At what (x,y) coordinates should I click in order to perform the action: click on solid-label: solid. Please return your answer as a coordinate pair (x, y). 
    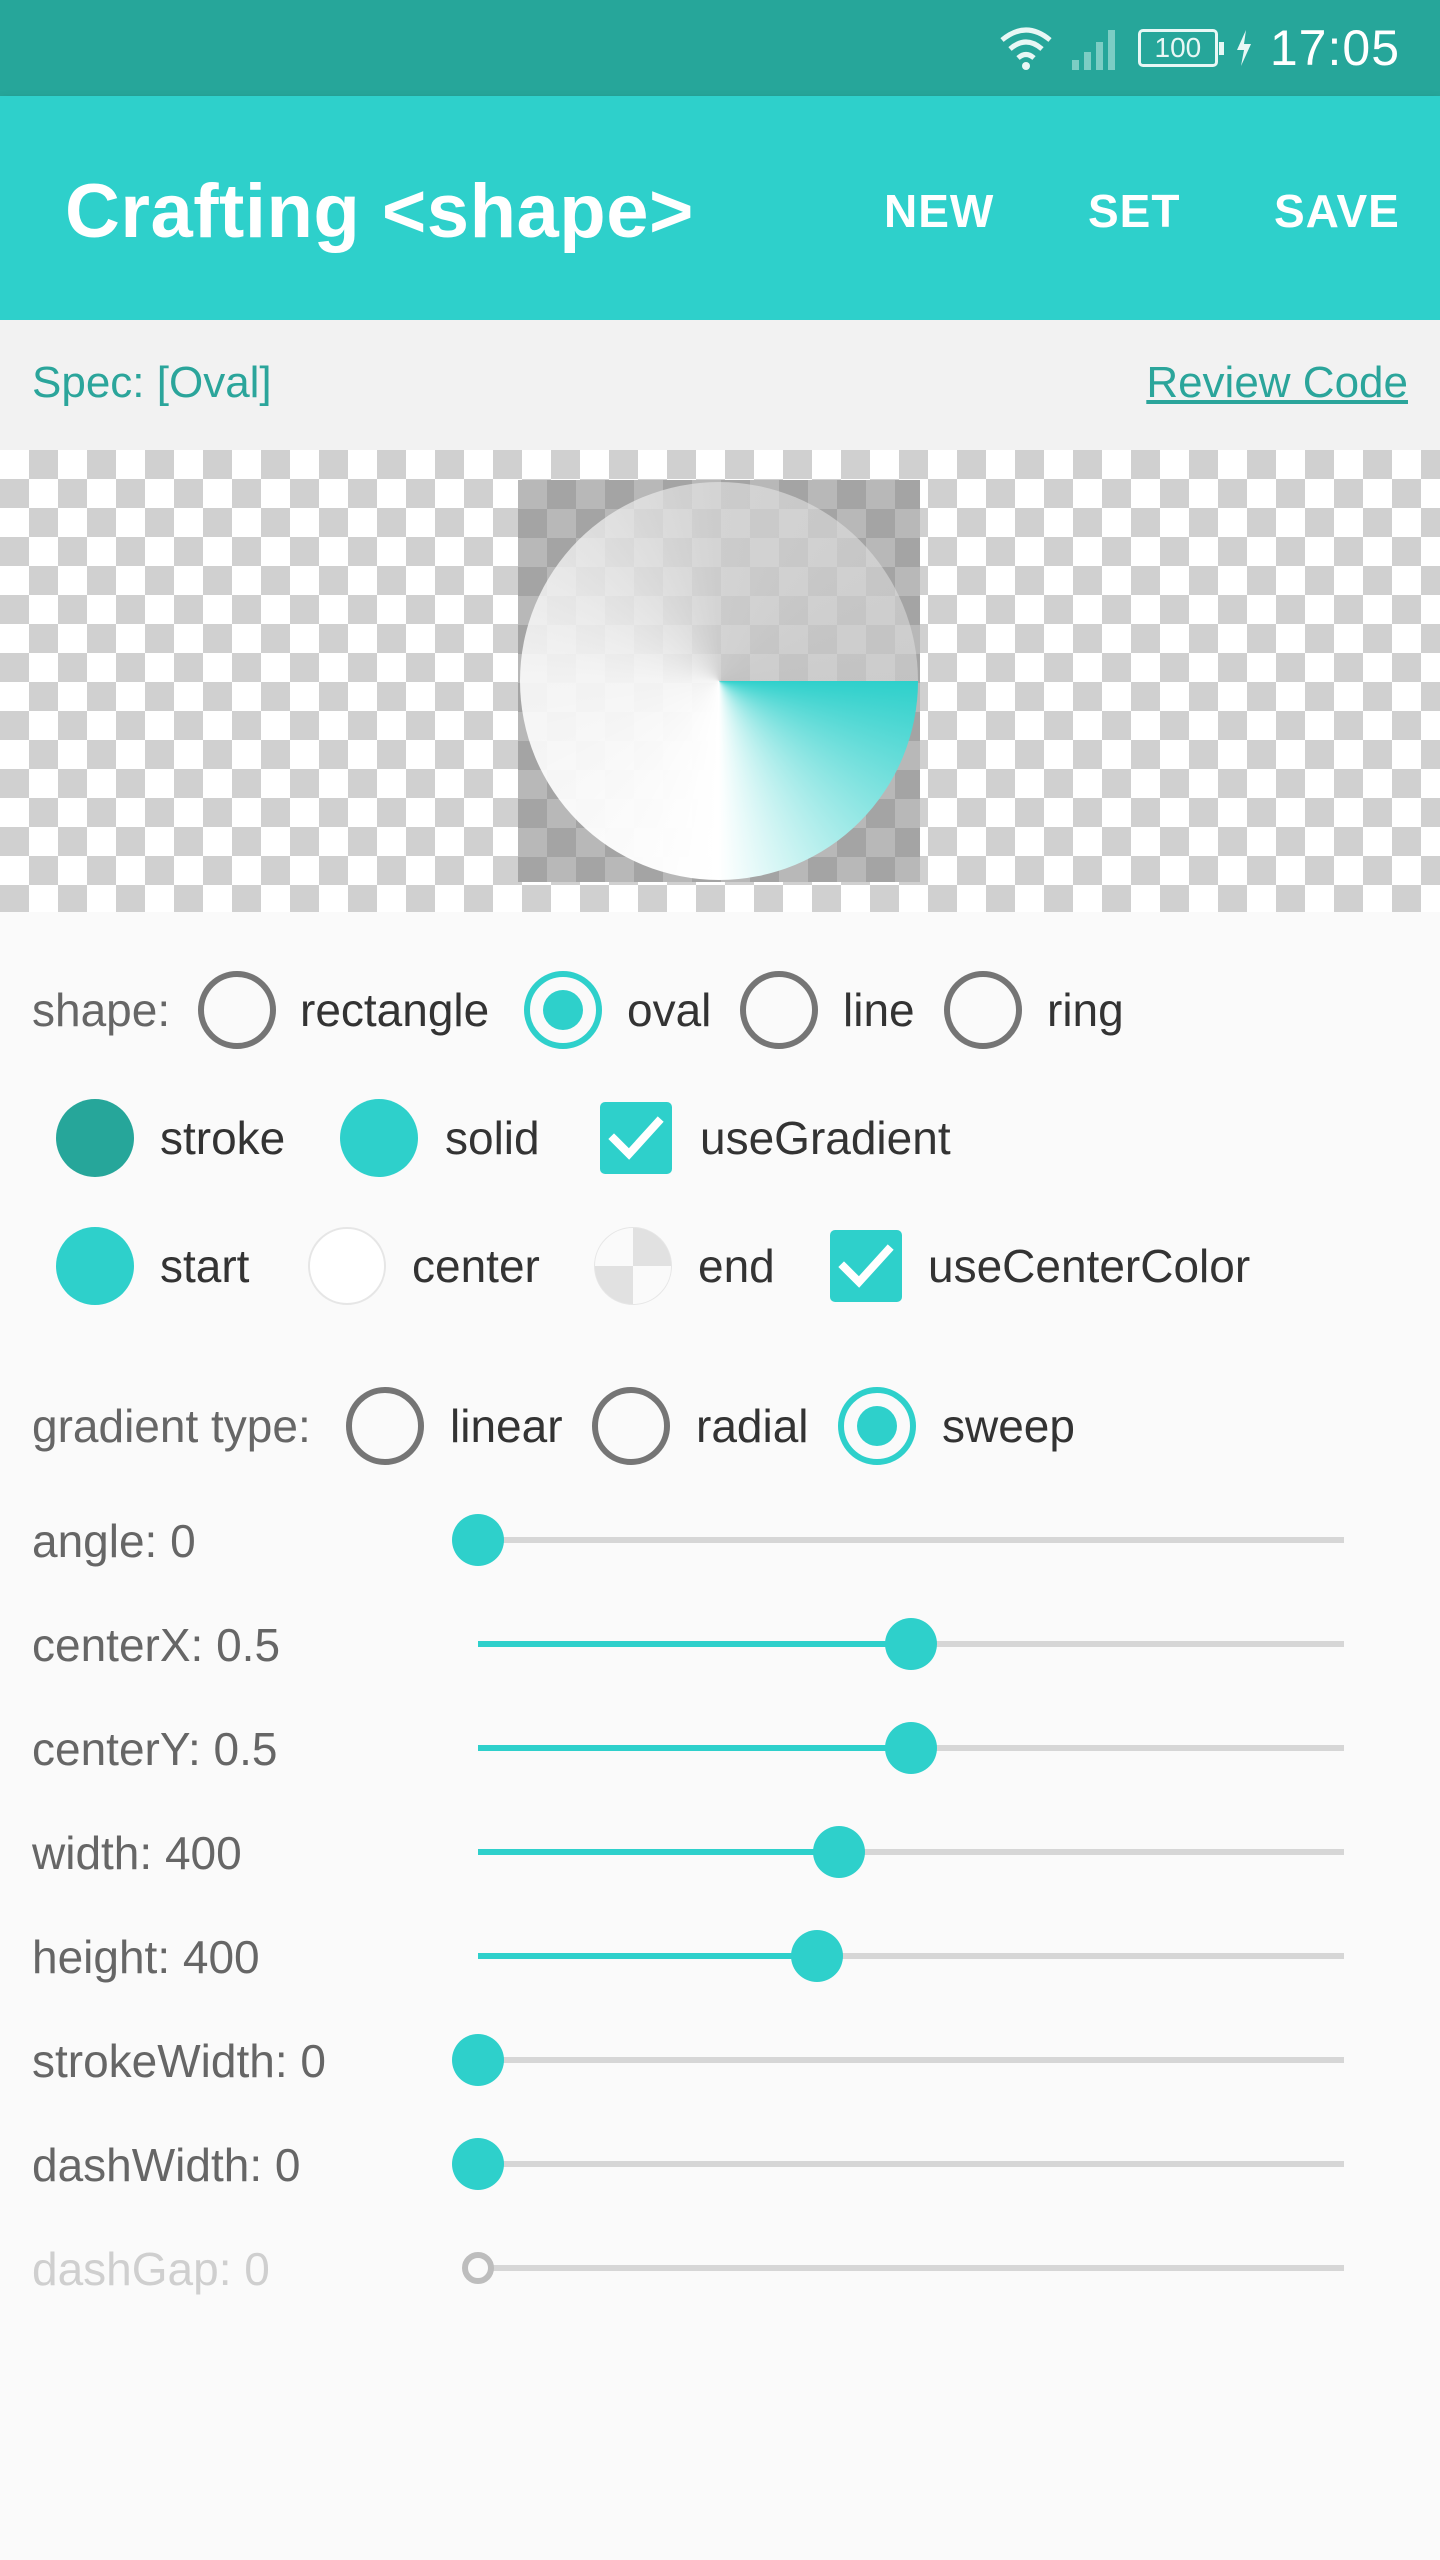
    Looking at the image, I should click on (492, 1138).